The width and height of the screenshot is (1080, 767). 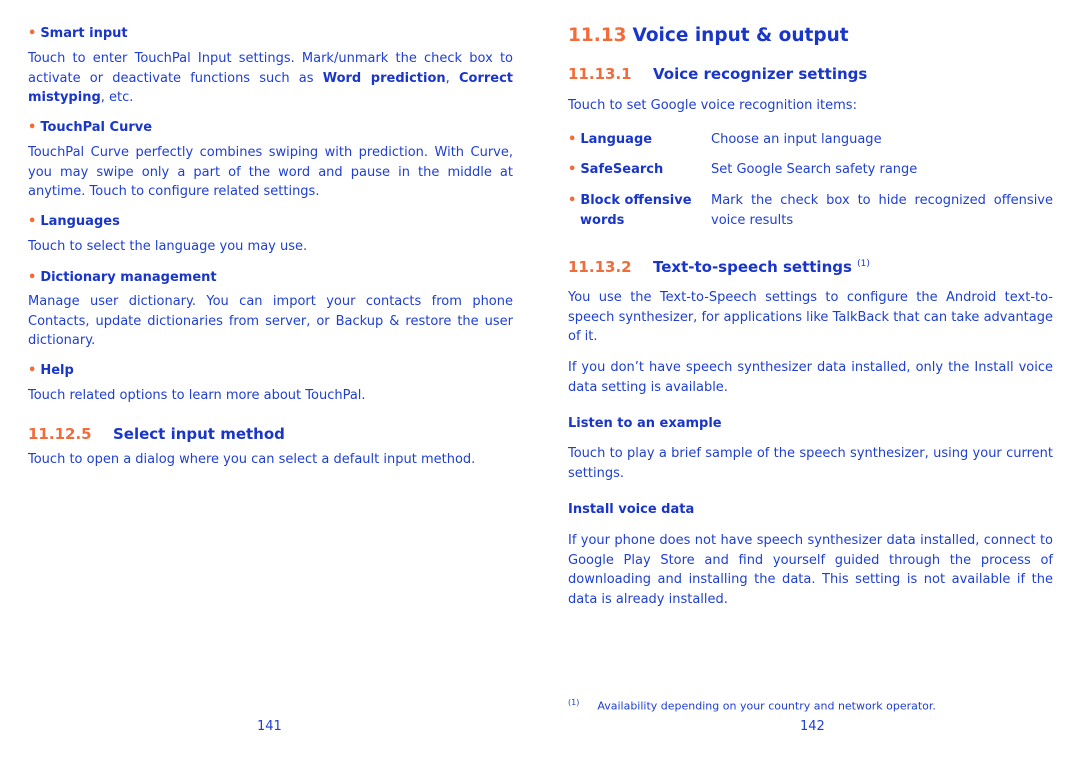 I want to click on bullet-touchpal-curve: • TouchPal Curve, so click(x=90, y=127).